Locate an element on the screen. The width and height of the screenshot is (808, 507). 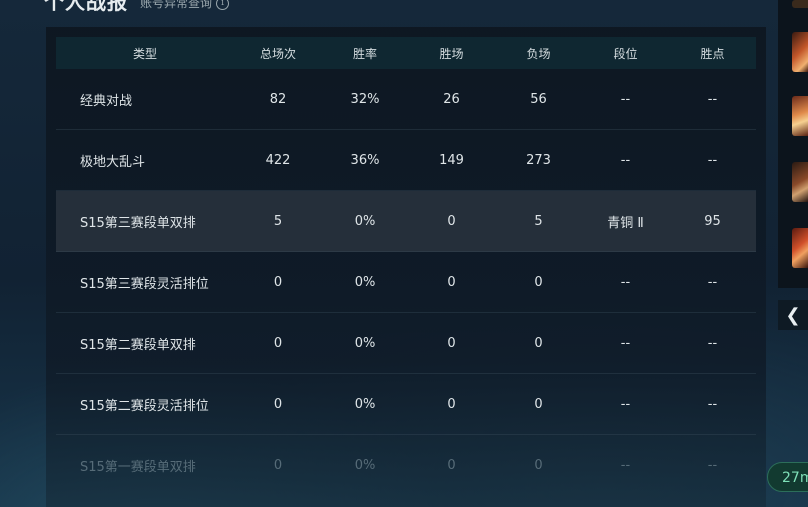
cell-losses: 273 is located at coordinates (538, 160).